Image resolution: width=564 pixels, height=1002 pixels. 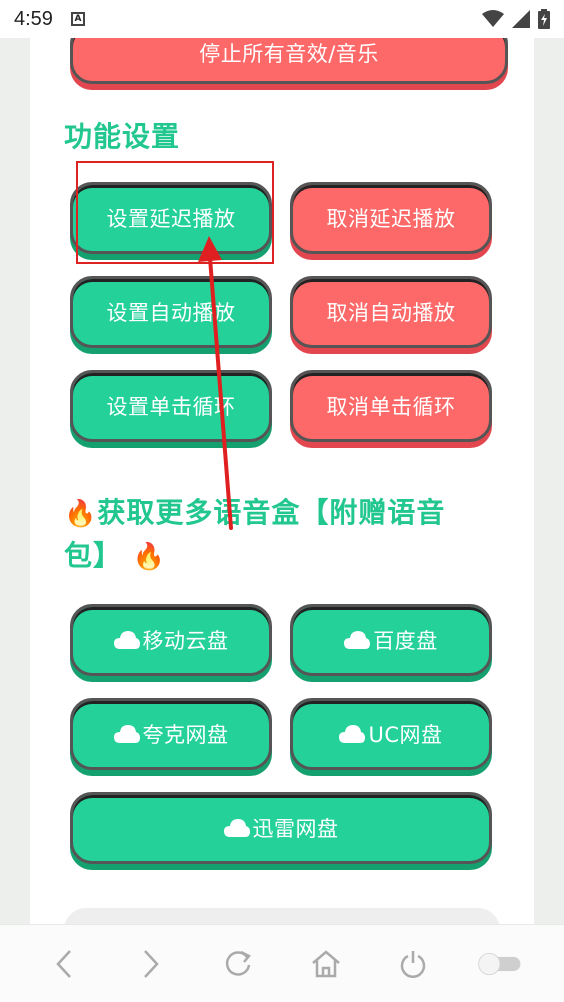 What do you see at coordinates (284, 535) in the screenshot?
I see `more-voice-boxes-title: 🔥获取更多语音盒【附赠语音 包】 🔥` at bounding box center [284, 535].